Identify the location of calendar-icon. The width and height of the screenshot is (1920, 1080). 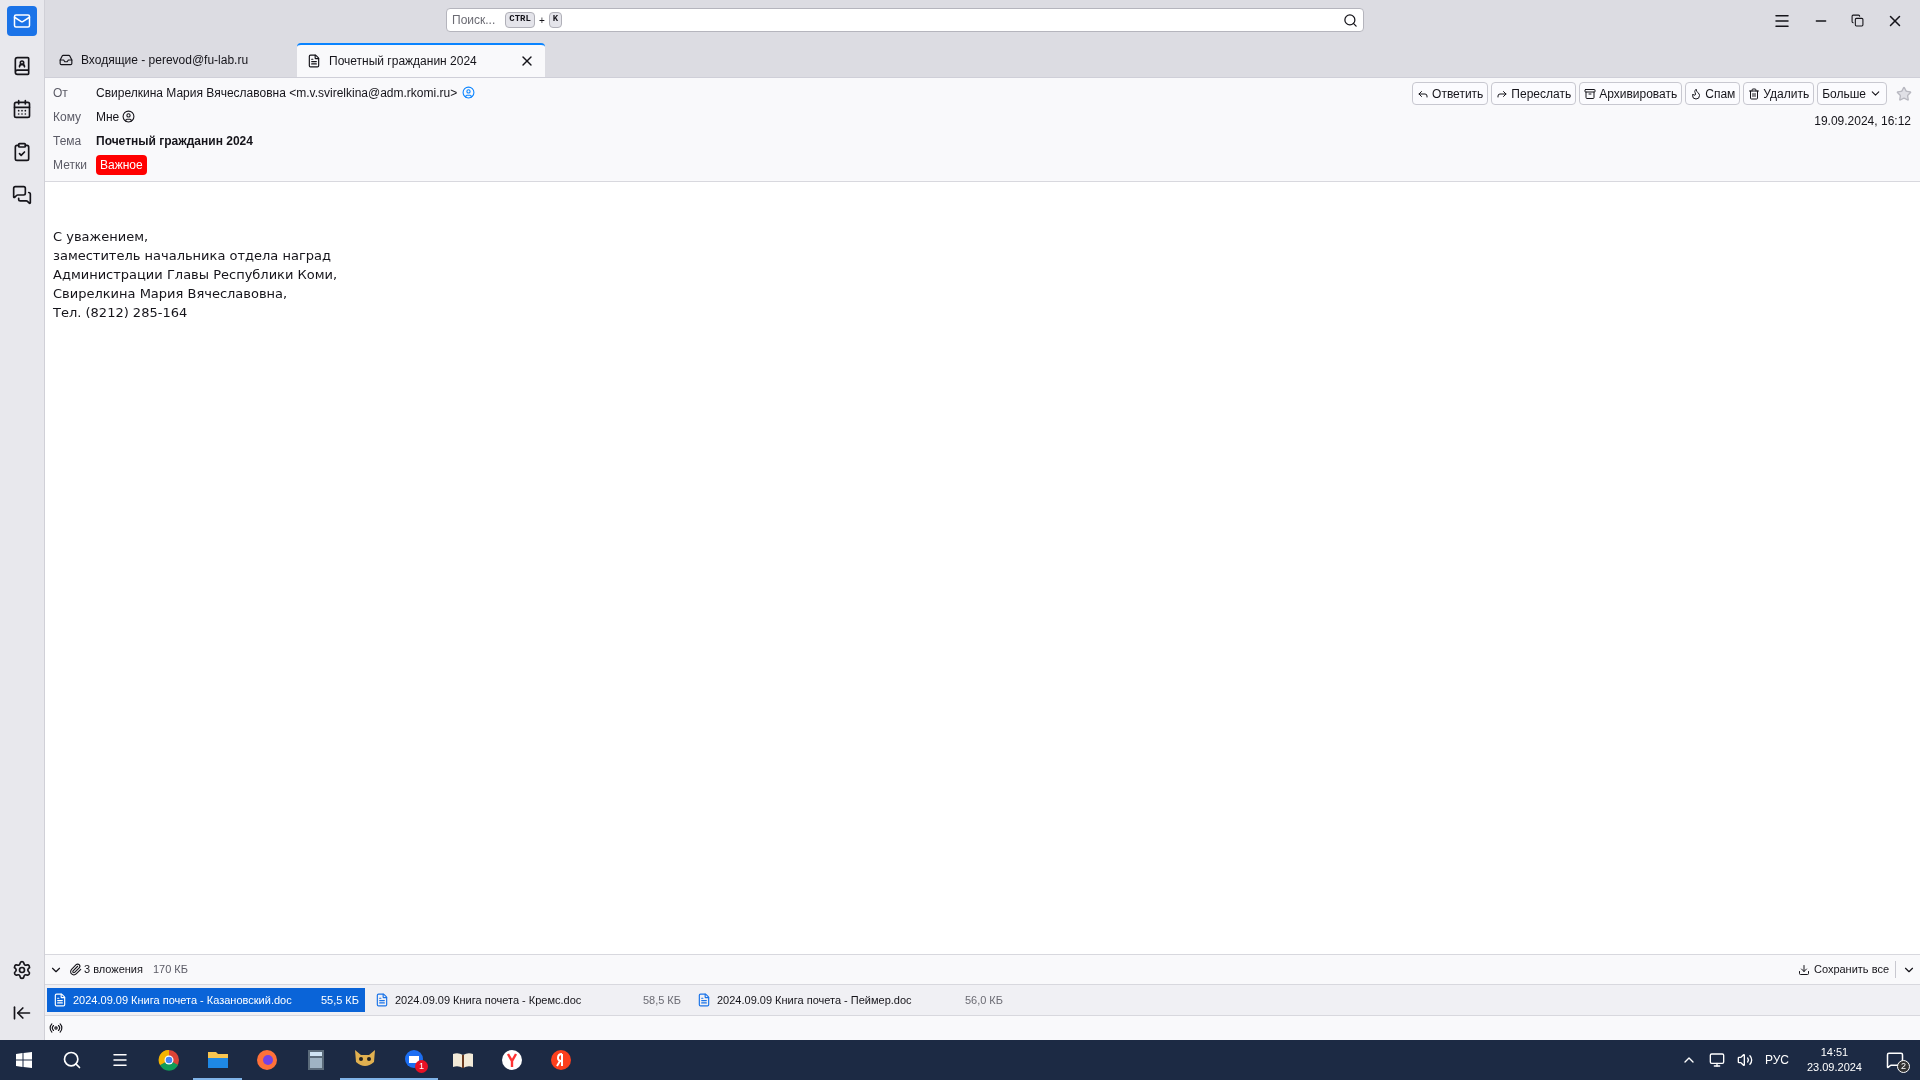
(22, 109).